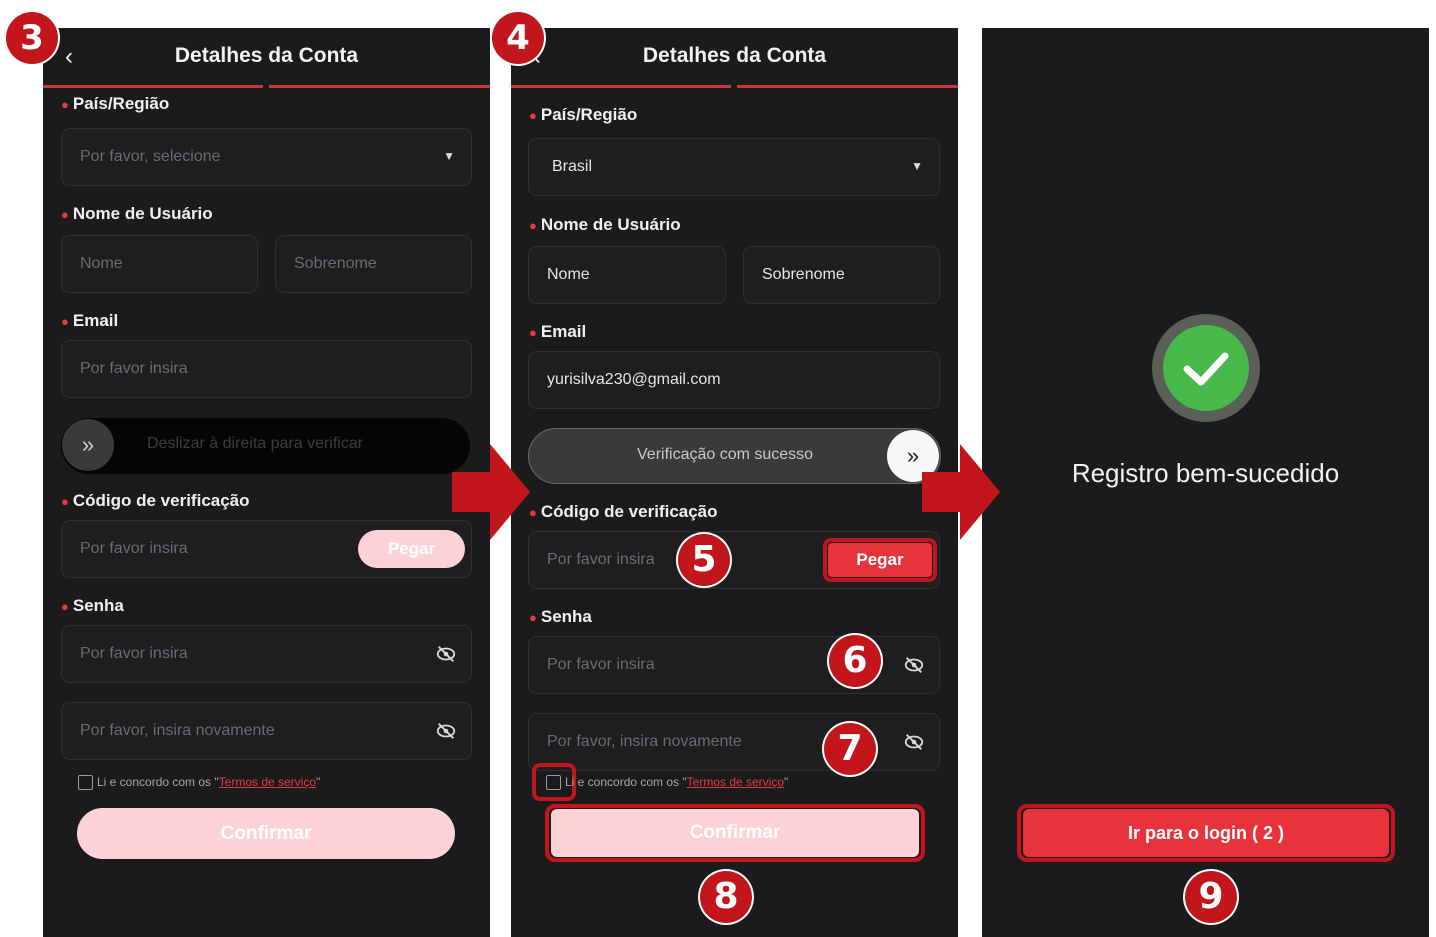 Image resolution: width=1436 pixels, height=937 pixels. What do you see at coordinates (88, 445) in the screenshot?
I see `double-chevron-right-icon: »` at bounding box center [88, 445].